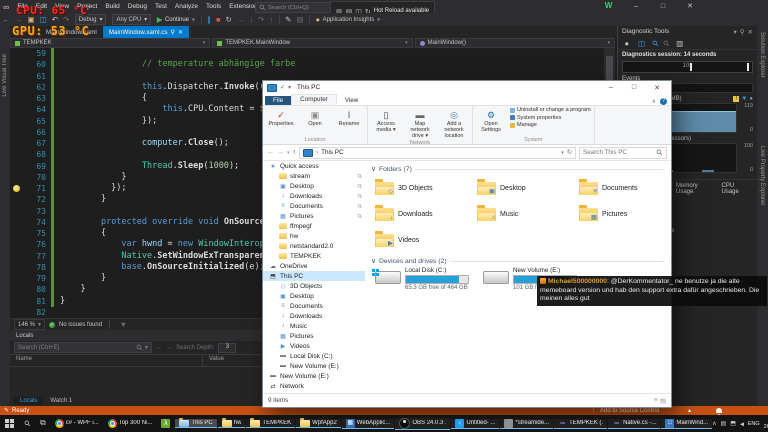 The width and height of the screenshot is (768, 432). I want to click on refresh-icon: ↻, so click(569, 152).